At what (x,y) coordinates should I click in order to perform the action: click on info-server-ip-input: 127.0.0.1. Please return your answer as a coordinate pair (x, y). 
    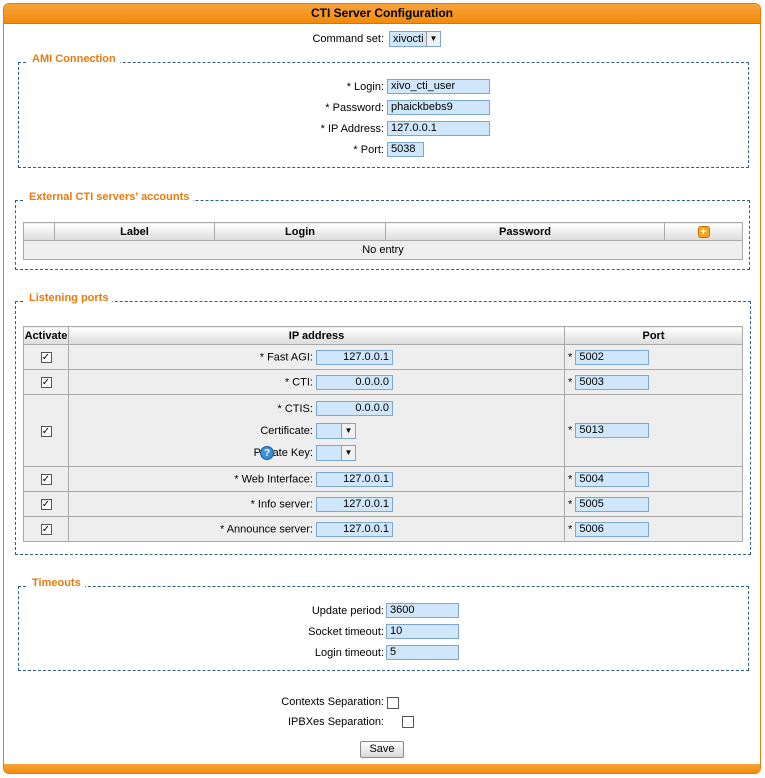
    Looking at the image, I should click on (354, 504).